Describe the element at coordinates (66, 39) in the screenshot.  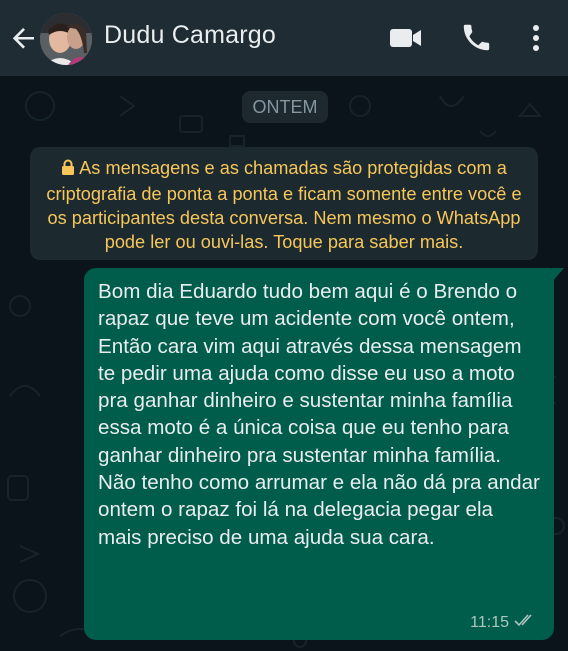
I see `avatar` at that location.